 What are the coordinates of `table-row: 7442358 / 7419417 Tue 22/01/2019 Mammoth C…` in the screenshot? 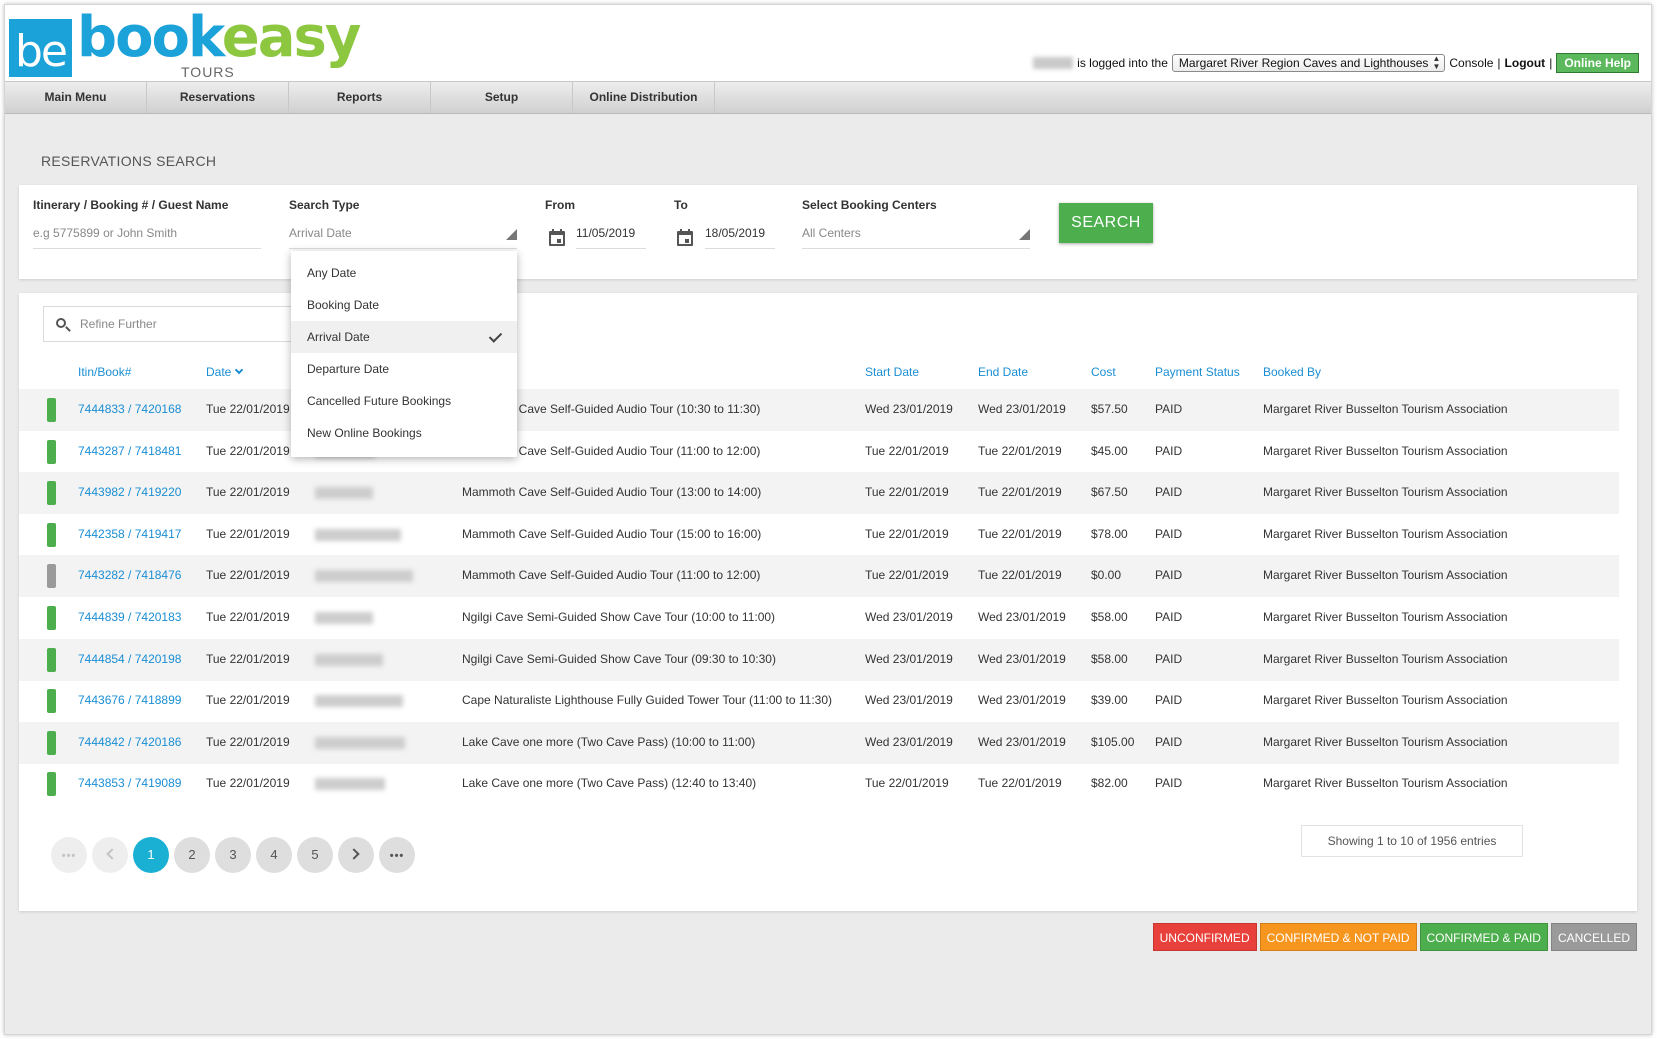 It's located at (819, 535).